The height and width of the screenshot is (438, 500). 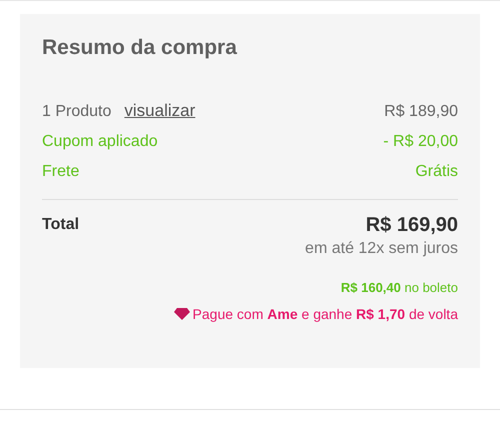 What do you see at coordinates (61, 172) in the screenshot?
I see `discount-label: Frete` at bounding box center [61, 172].